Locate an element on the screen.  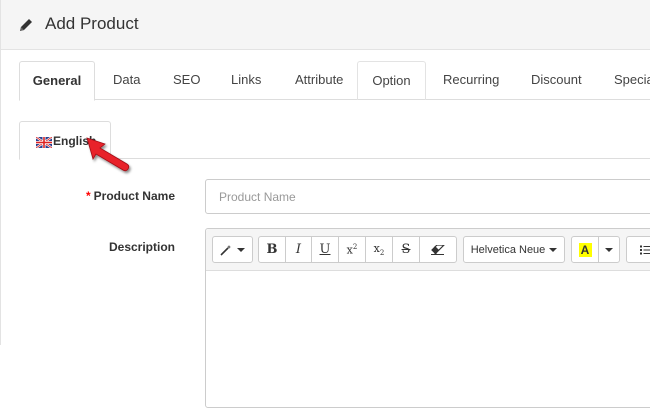
panel-heading: Add Product is located at coordinates (325, 25).